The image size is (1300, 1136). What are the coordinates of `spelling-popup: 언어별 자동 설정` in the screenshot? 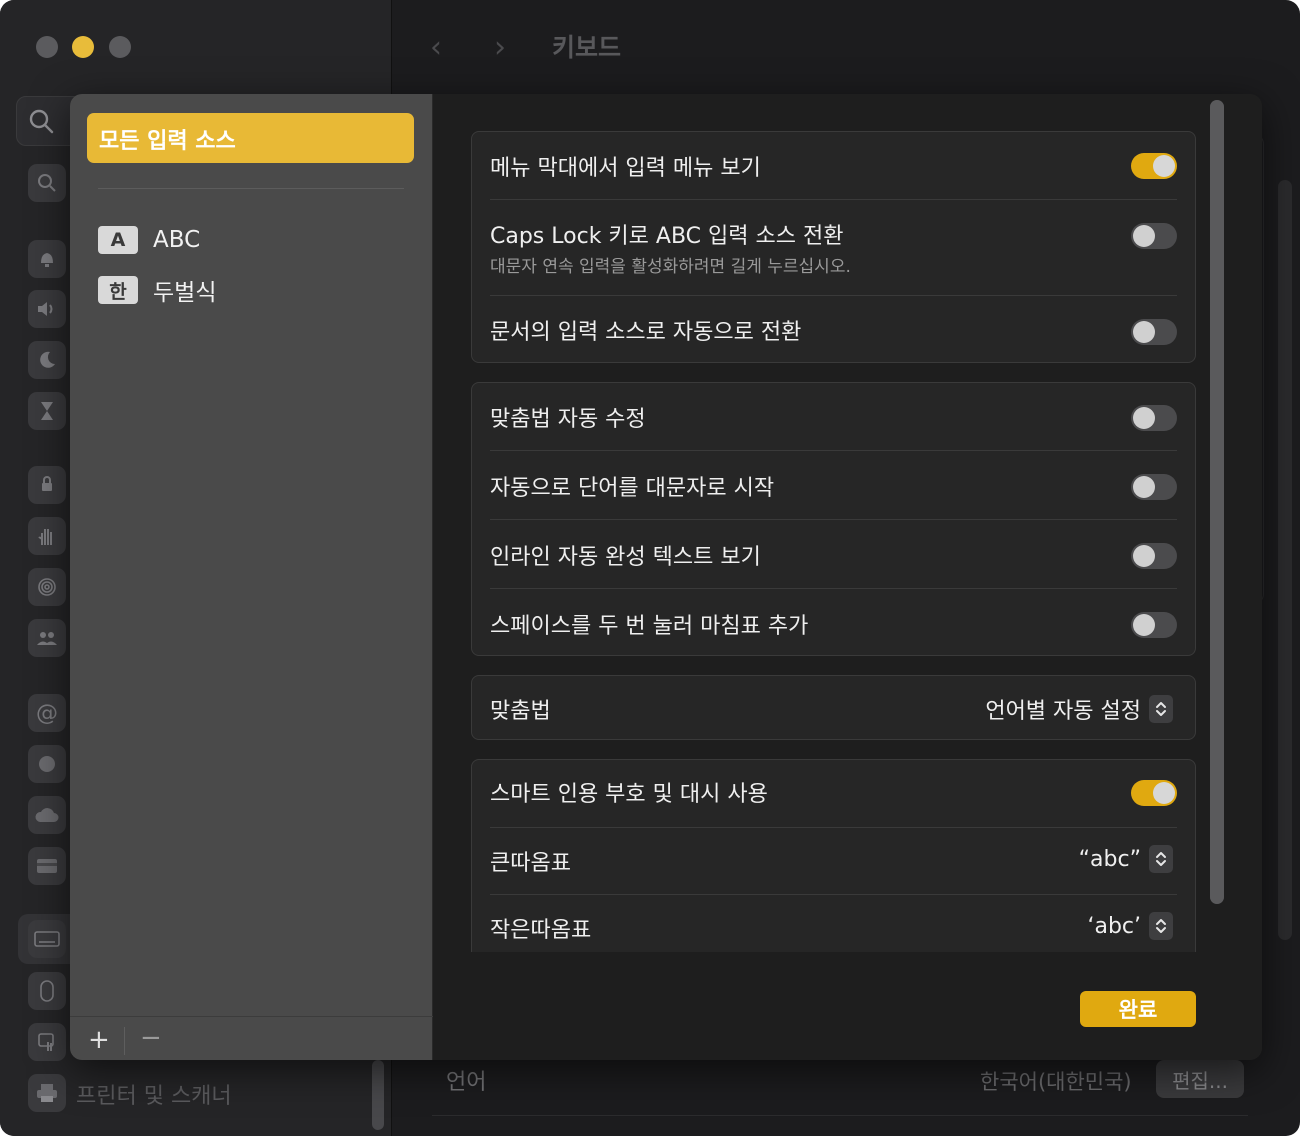 It's located at (1079, 709).